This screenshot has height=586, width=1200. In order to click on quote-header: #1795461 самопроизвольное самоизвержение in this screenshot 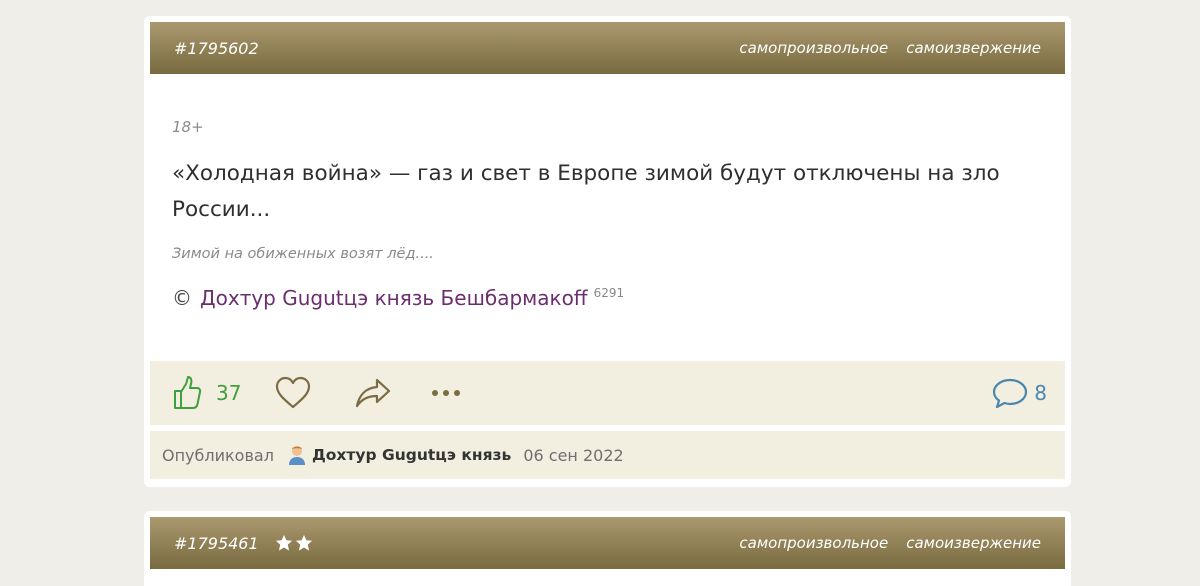, I will do `click(607, 543)`.